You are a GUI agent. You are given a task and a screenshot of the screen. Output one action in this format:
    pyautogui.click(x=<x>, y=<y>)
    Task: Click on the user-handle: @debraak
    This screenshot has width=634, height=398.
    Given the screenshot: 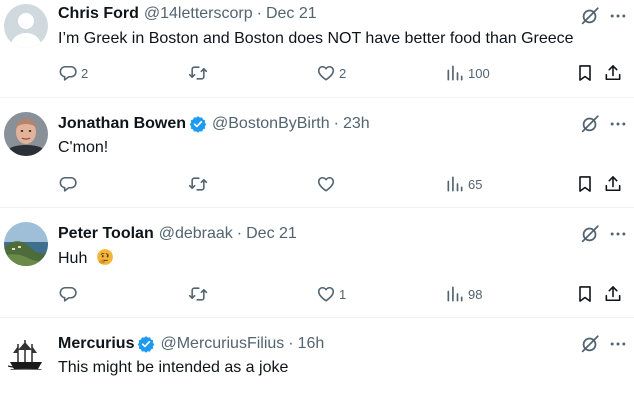 What is the action you would take?
    pyautogui.click(x=196, y=234)
    